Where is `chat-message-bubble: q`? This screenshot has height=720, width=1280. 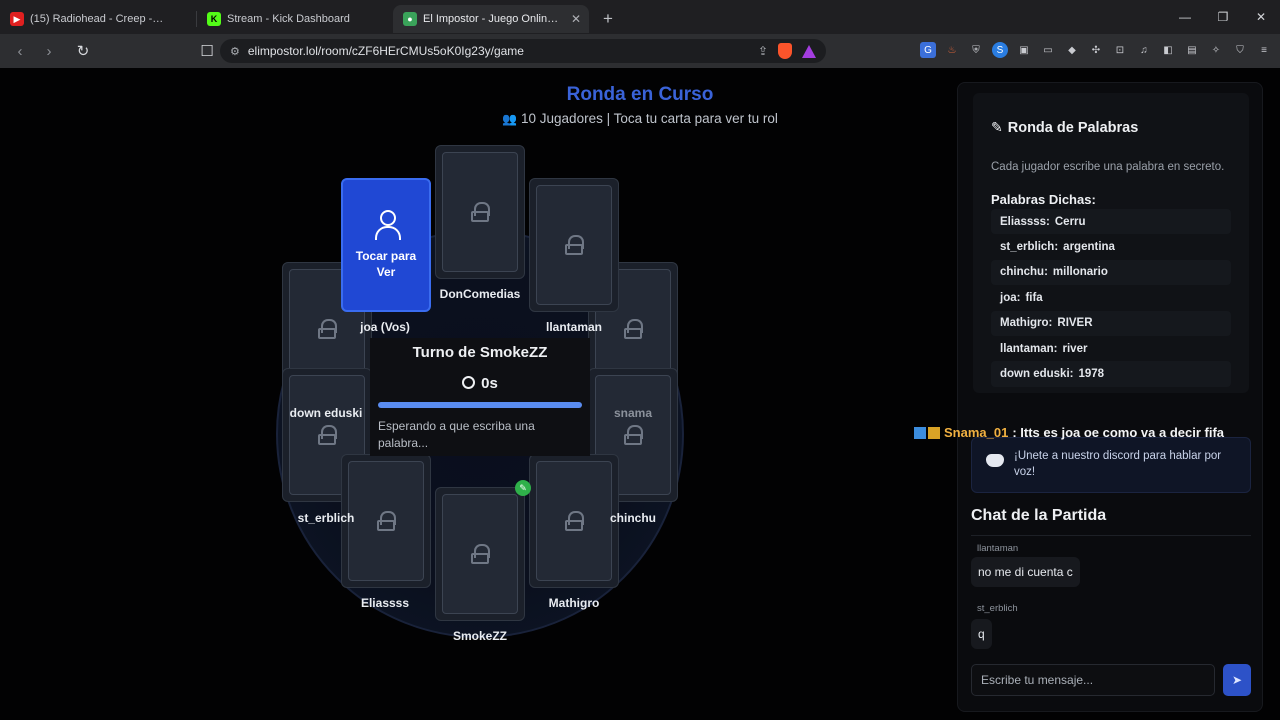 chat-message-bubble: q is located at coordinates (981, 634).